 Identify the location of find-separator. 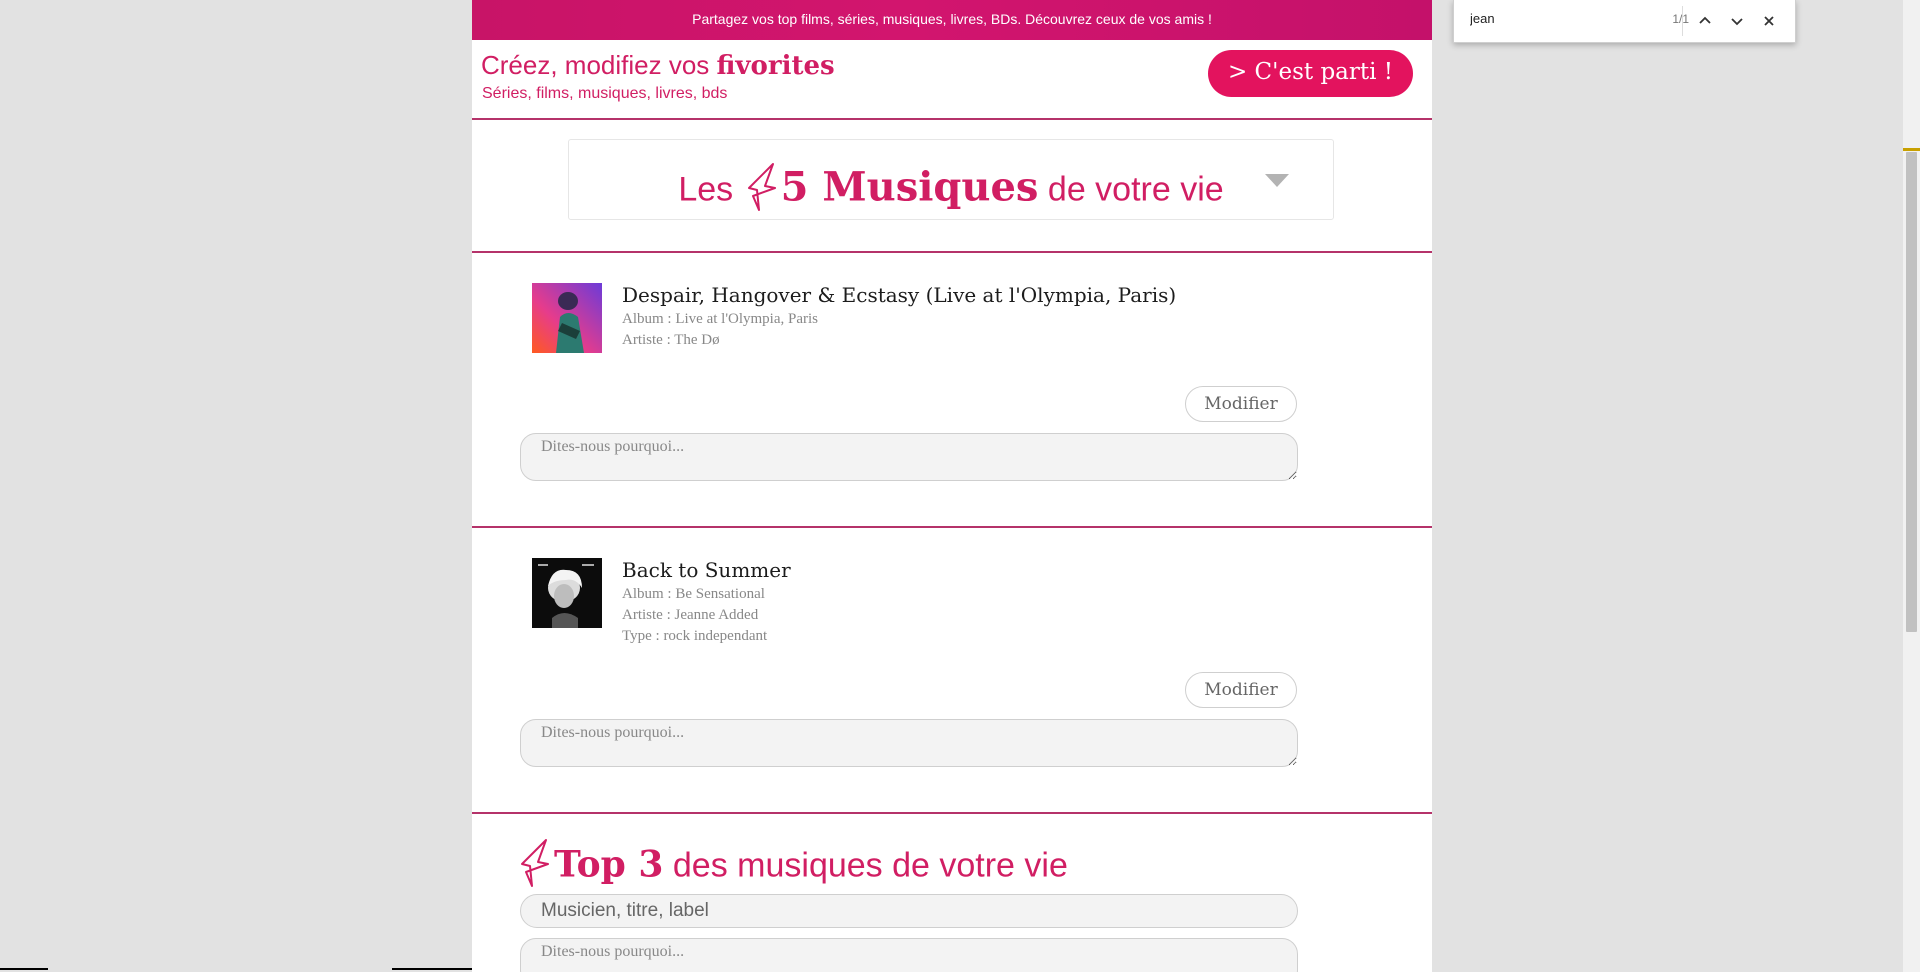
(1682, 21).